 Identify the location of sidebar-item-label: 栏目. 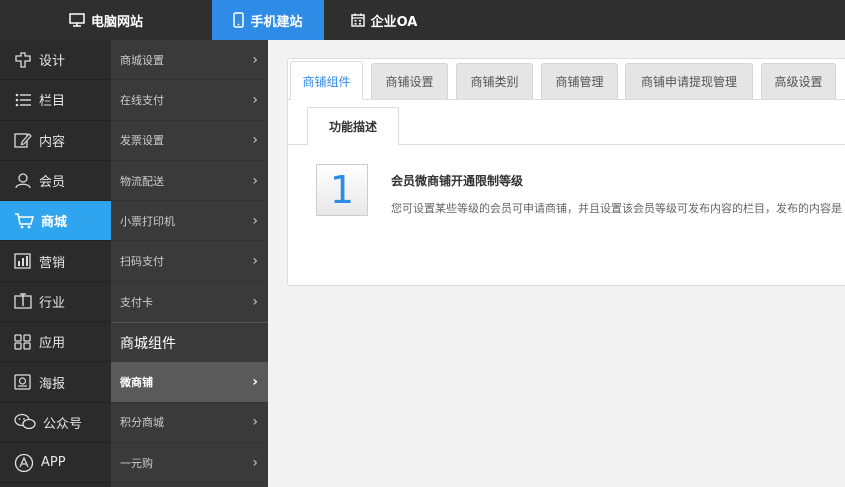
(52, 102).